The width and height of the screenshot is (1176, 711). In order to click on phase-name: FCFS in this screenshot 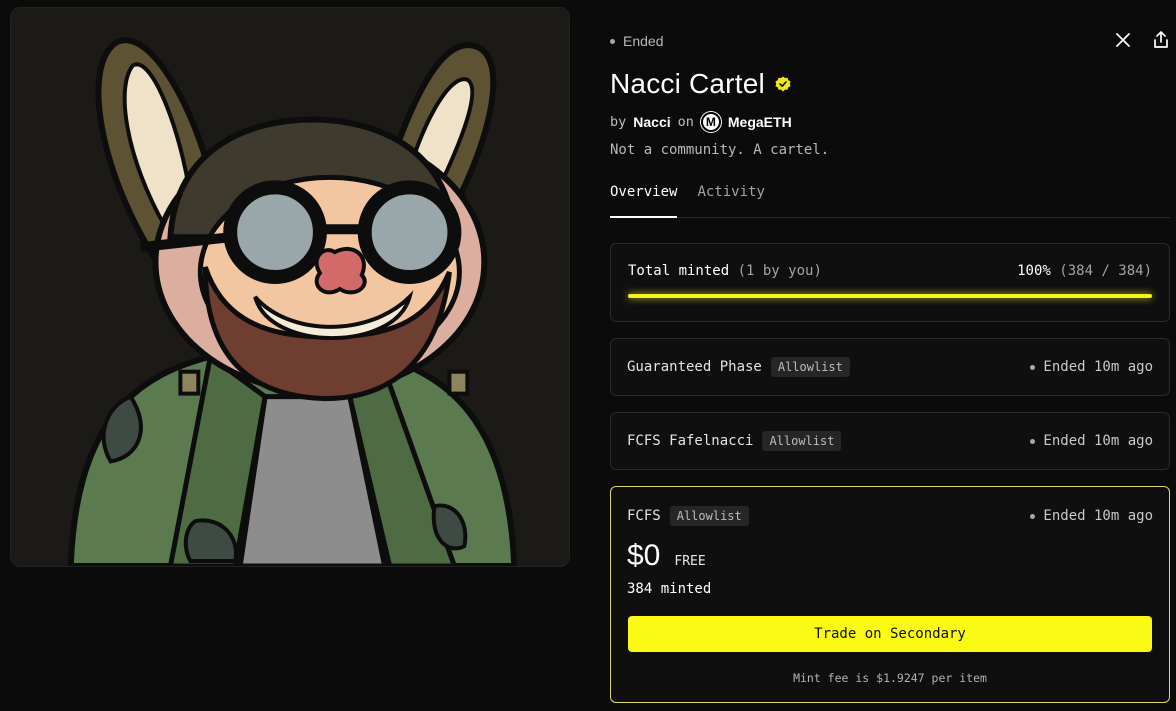, I will do `click(644, 516)`.